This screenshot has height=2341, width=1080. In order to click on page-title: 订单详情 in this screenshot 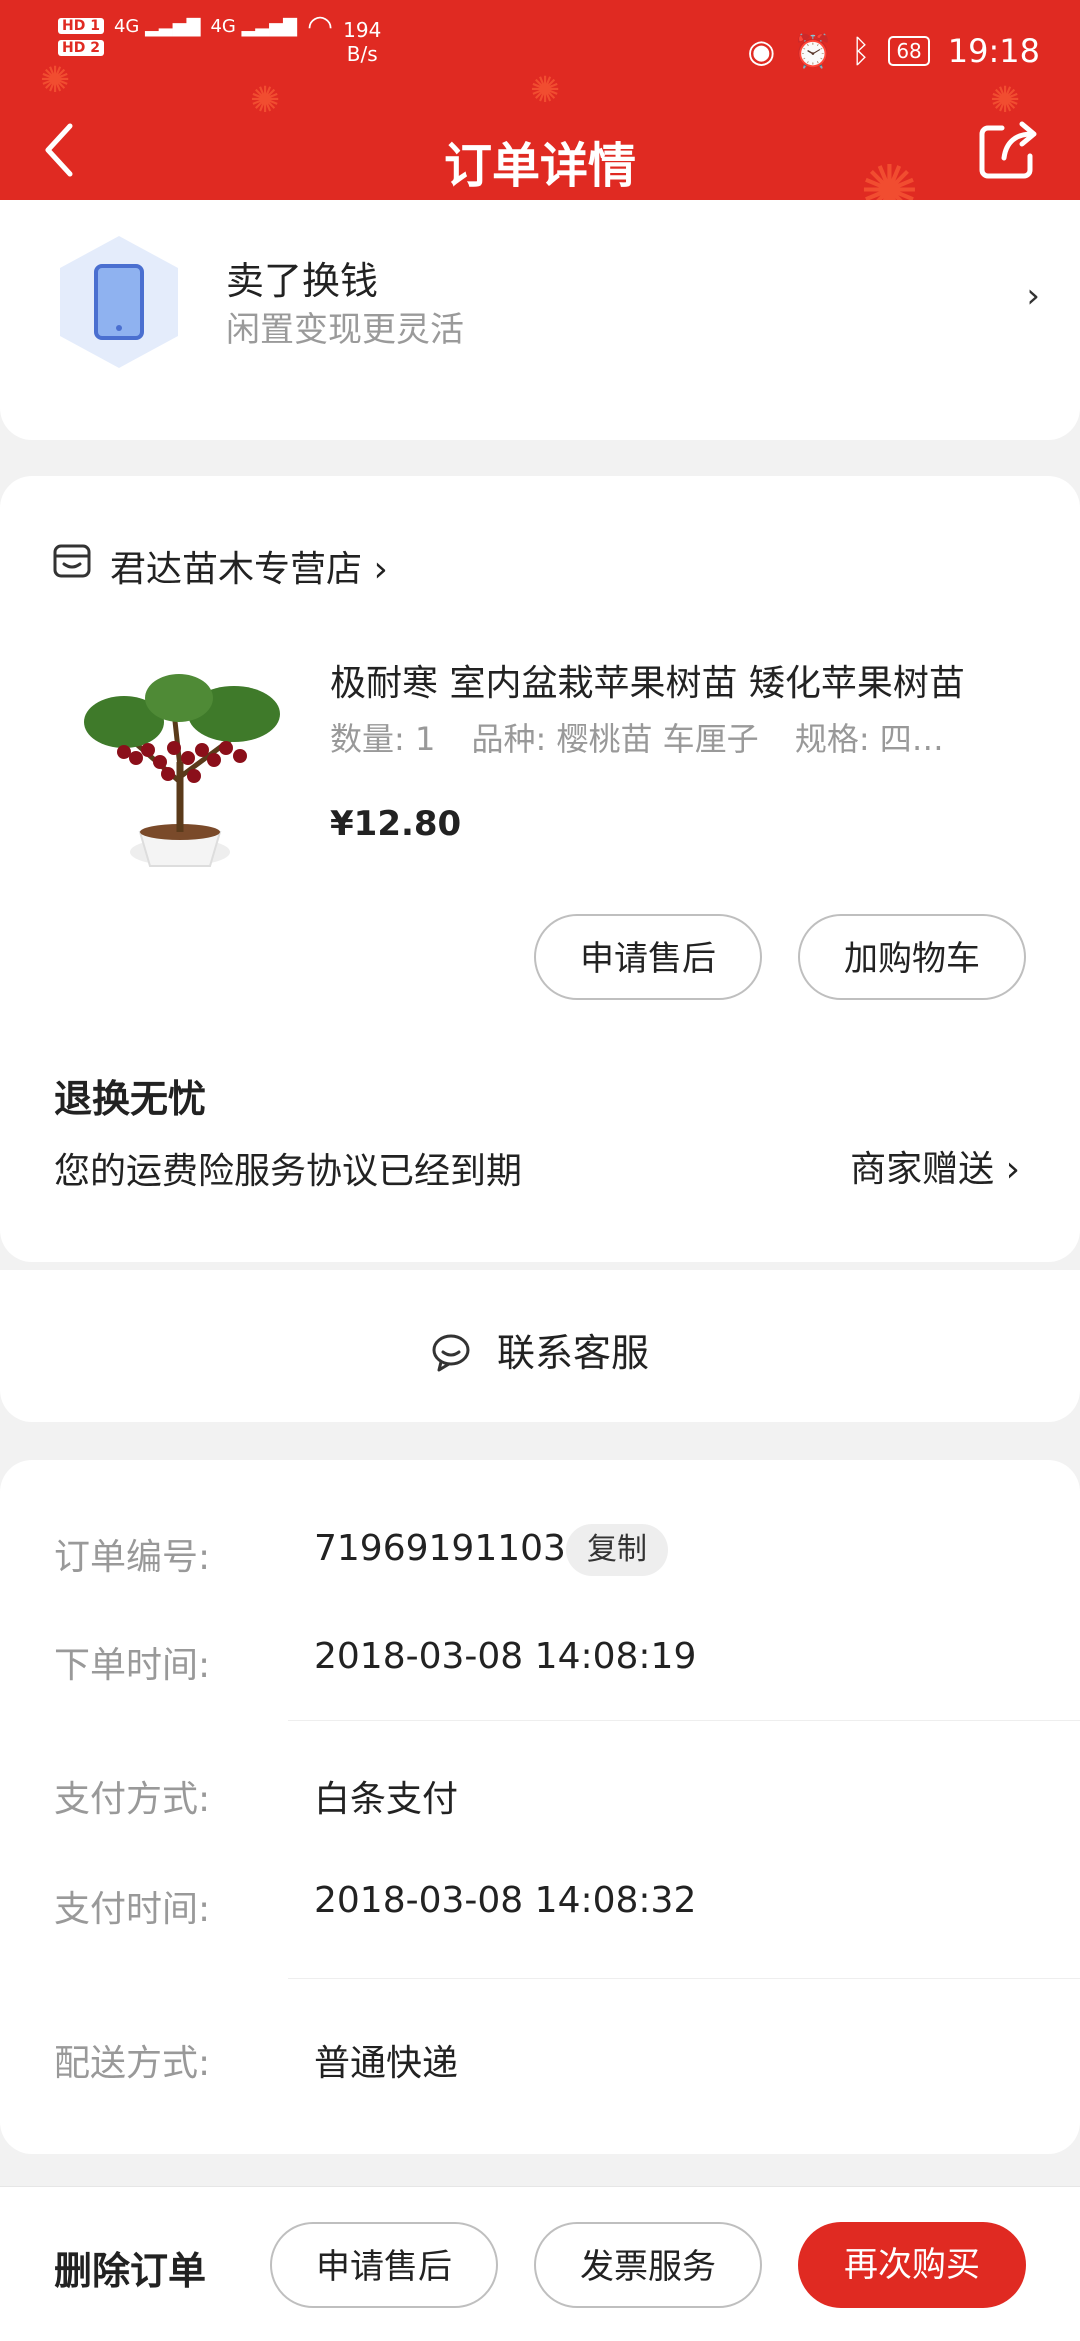, I will do `click(539, 166)`.